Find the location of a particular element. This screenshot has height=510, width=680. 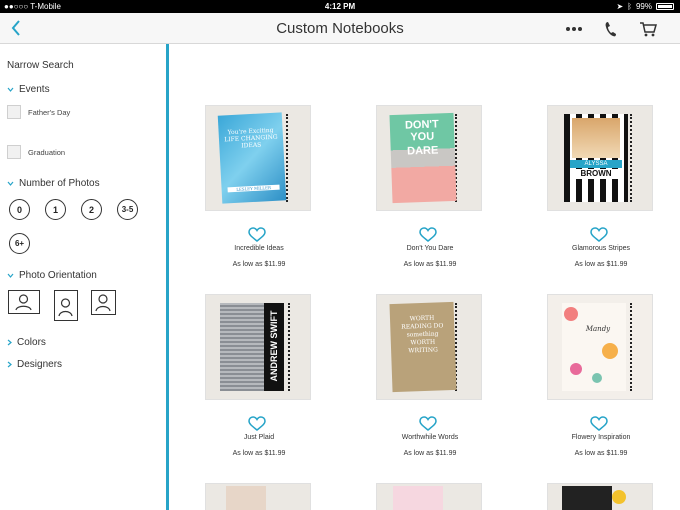

call-button is located at coordinates (610, 29).